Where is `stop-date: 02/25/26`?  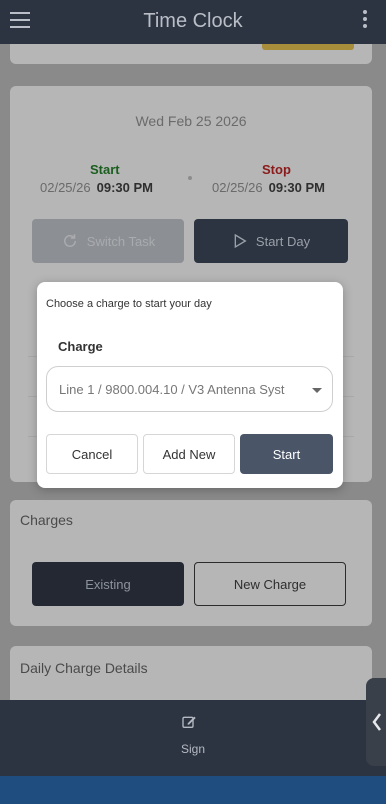
stop-date: 02/25/26 is located at coordinates (237, 187).